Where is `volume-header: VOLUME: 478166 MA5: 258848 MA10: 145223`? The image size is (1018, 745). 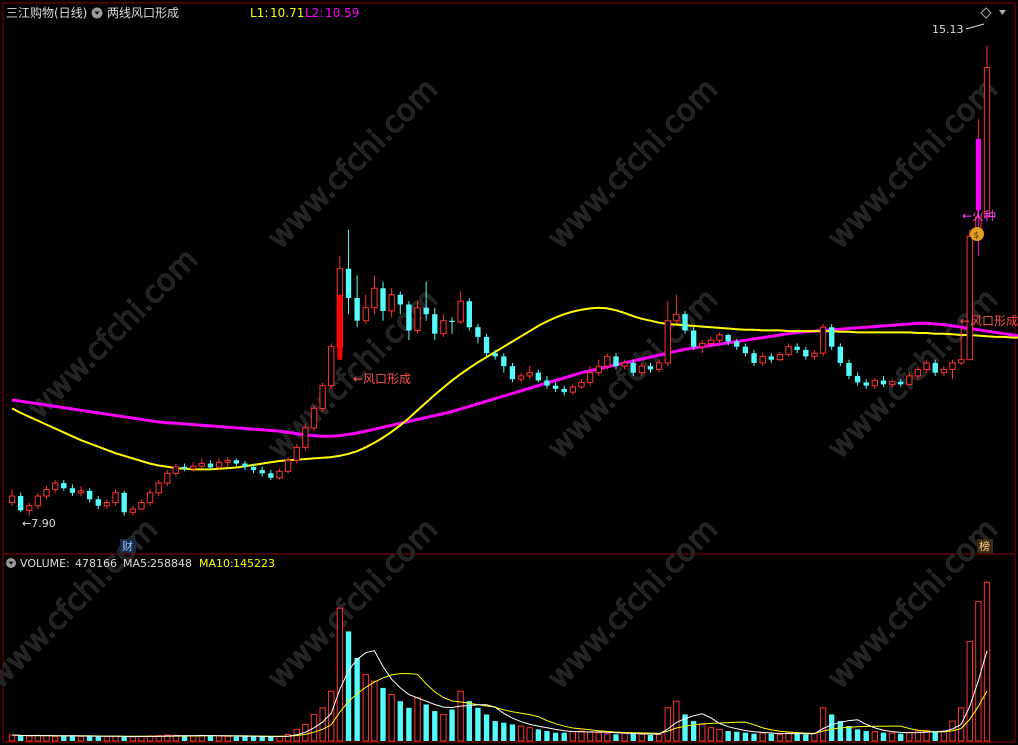
volume-header: VOLUME: 478166 MA5: 258848 MA10: 145223 is located at coordinates (140, 563).